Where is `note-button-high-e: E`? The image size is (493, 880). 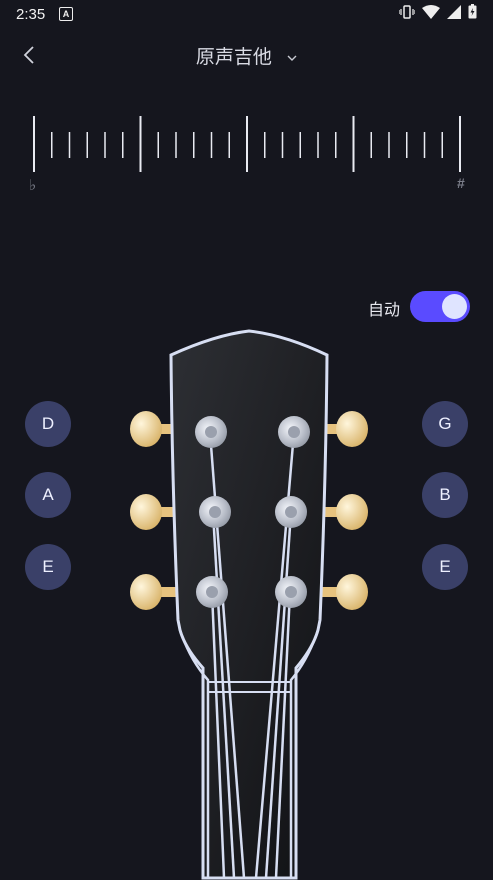
note-button-high-e: E is located at coordinates (445, 567).